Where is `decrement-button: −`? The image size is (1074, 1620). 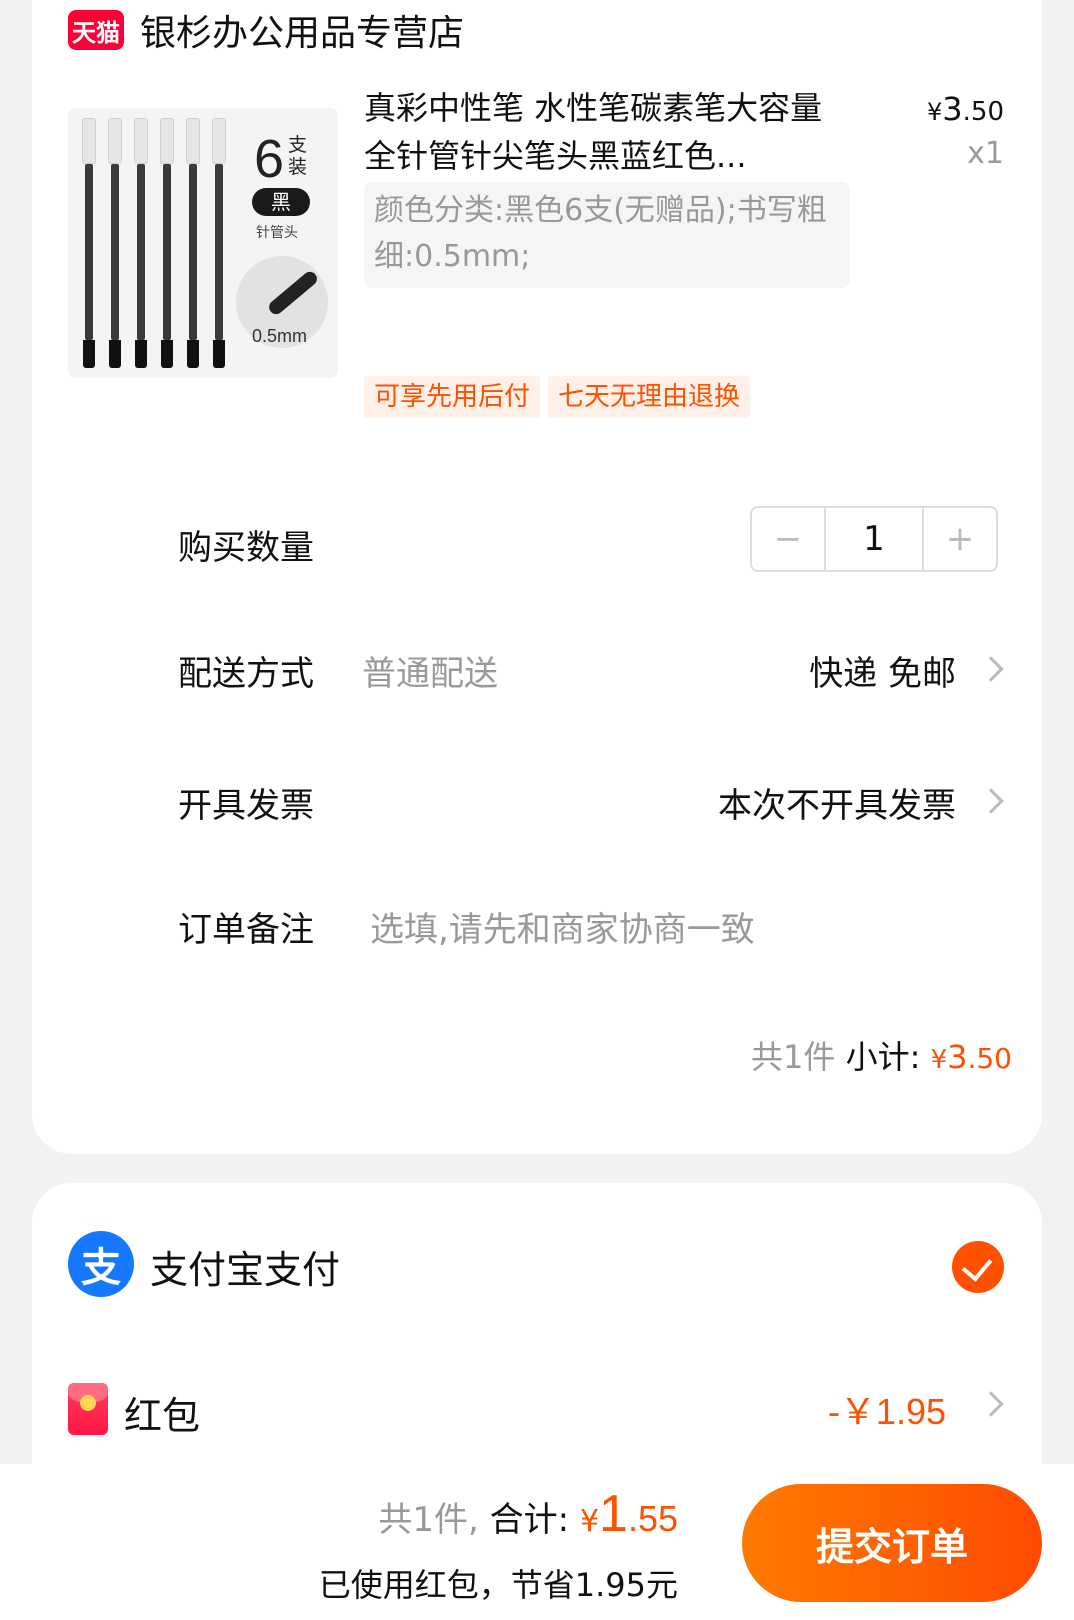
decrement-button: − is located at coordinates (788, 539).